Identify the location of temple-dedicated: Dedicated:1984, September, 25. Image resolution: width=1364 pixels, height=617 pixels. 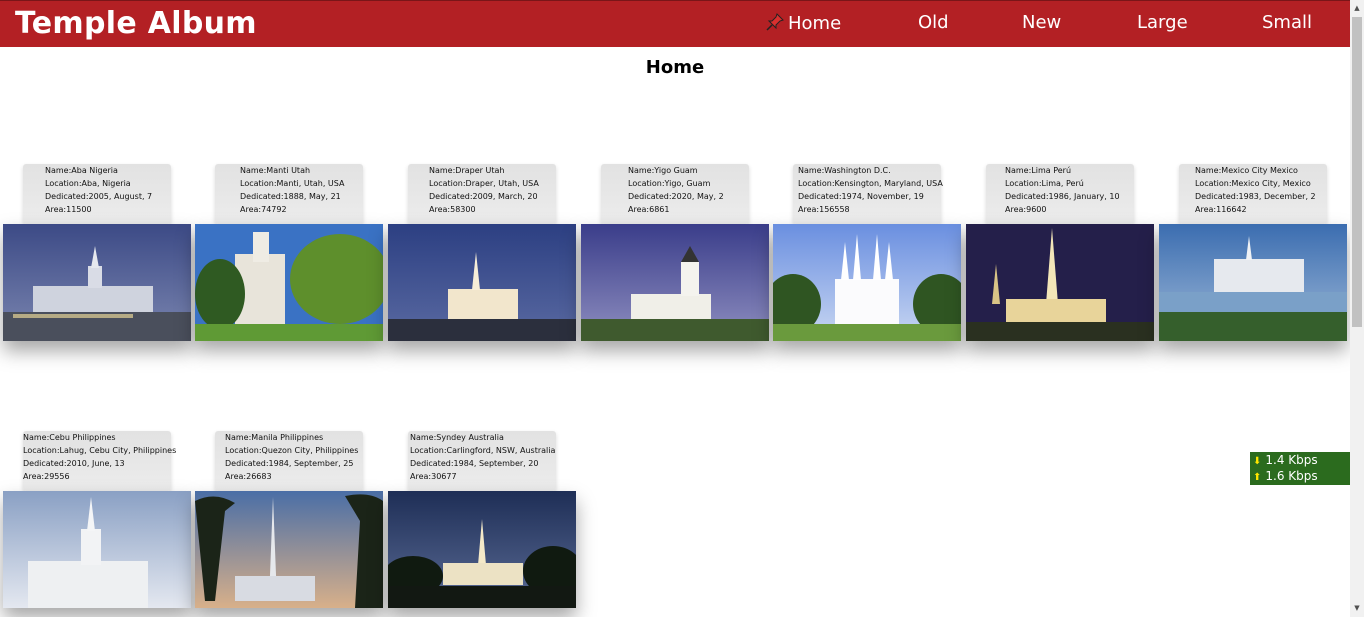
(289, 463).